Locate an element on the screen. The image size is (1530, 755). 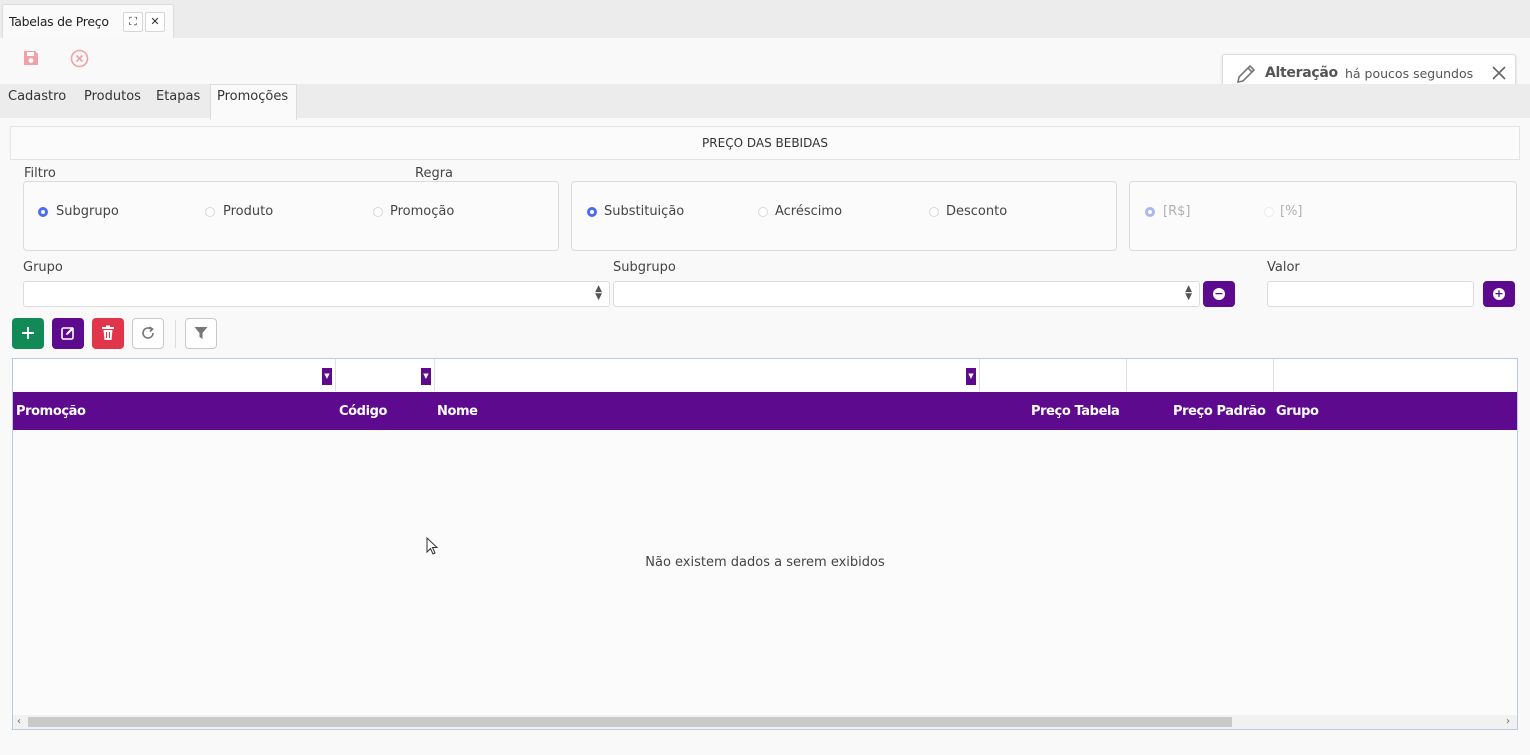
filter-icon is located at coordinates (201, 333).